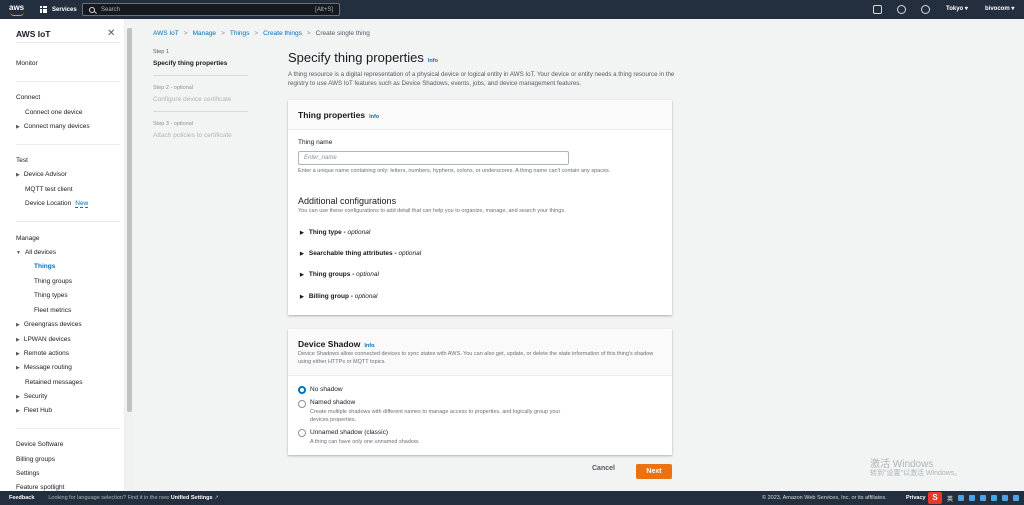  What do you see at coordinates (961, 498) in the screenshot?
I see `ime-punctuation-icon` at bounding box center [961, 498].